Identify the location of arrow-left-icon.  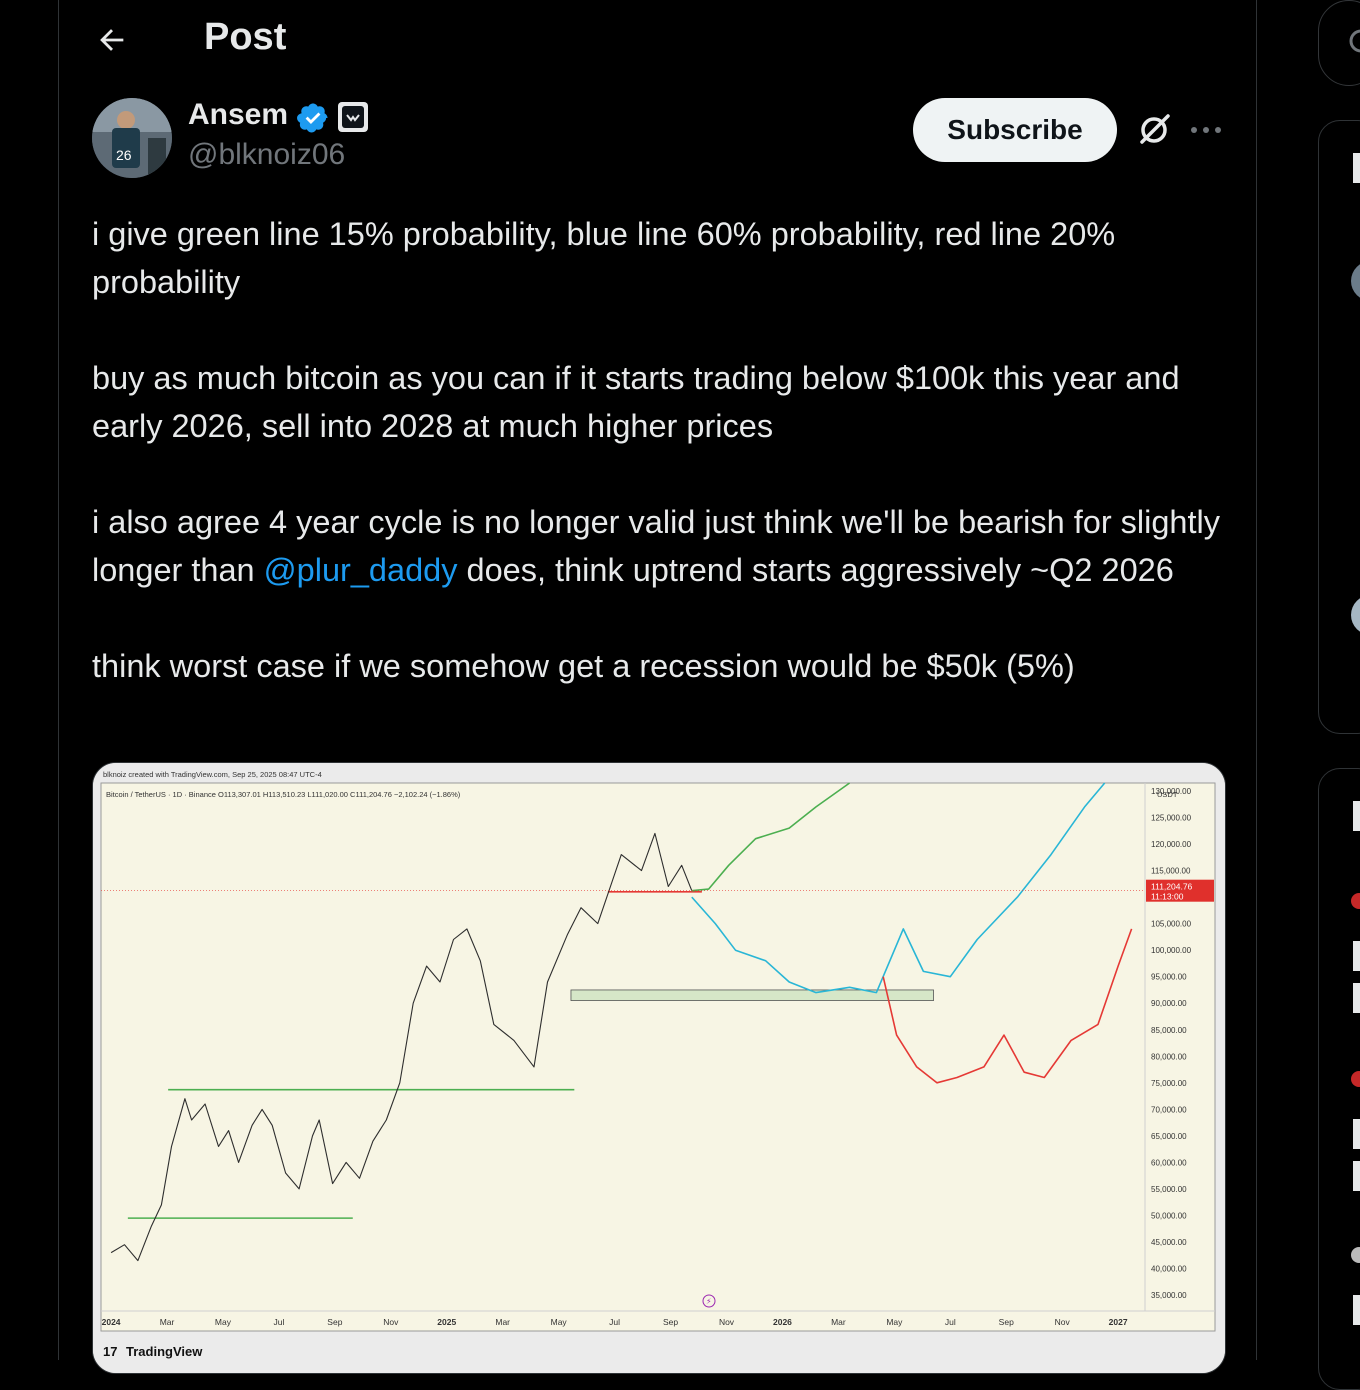
(112, 40).